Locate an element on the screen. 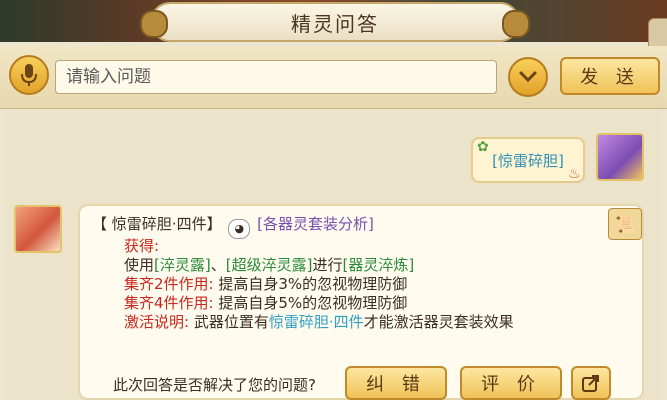 This screenshot has height=400, width=667. set4-label: 集齐4件作用: is located at coordinates (169, 303).